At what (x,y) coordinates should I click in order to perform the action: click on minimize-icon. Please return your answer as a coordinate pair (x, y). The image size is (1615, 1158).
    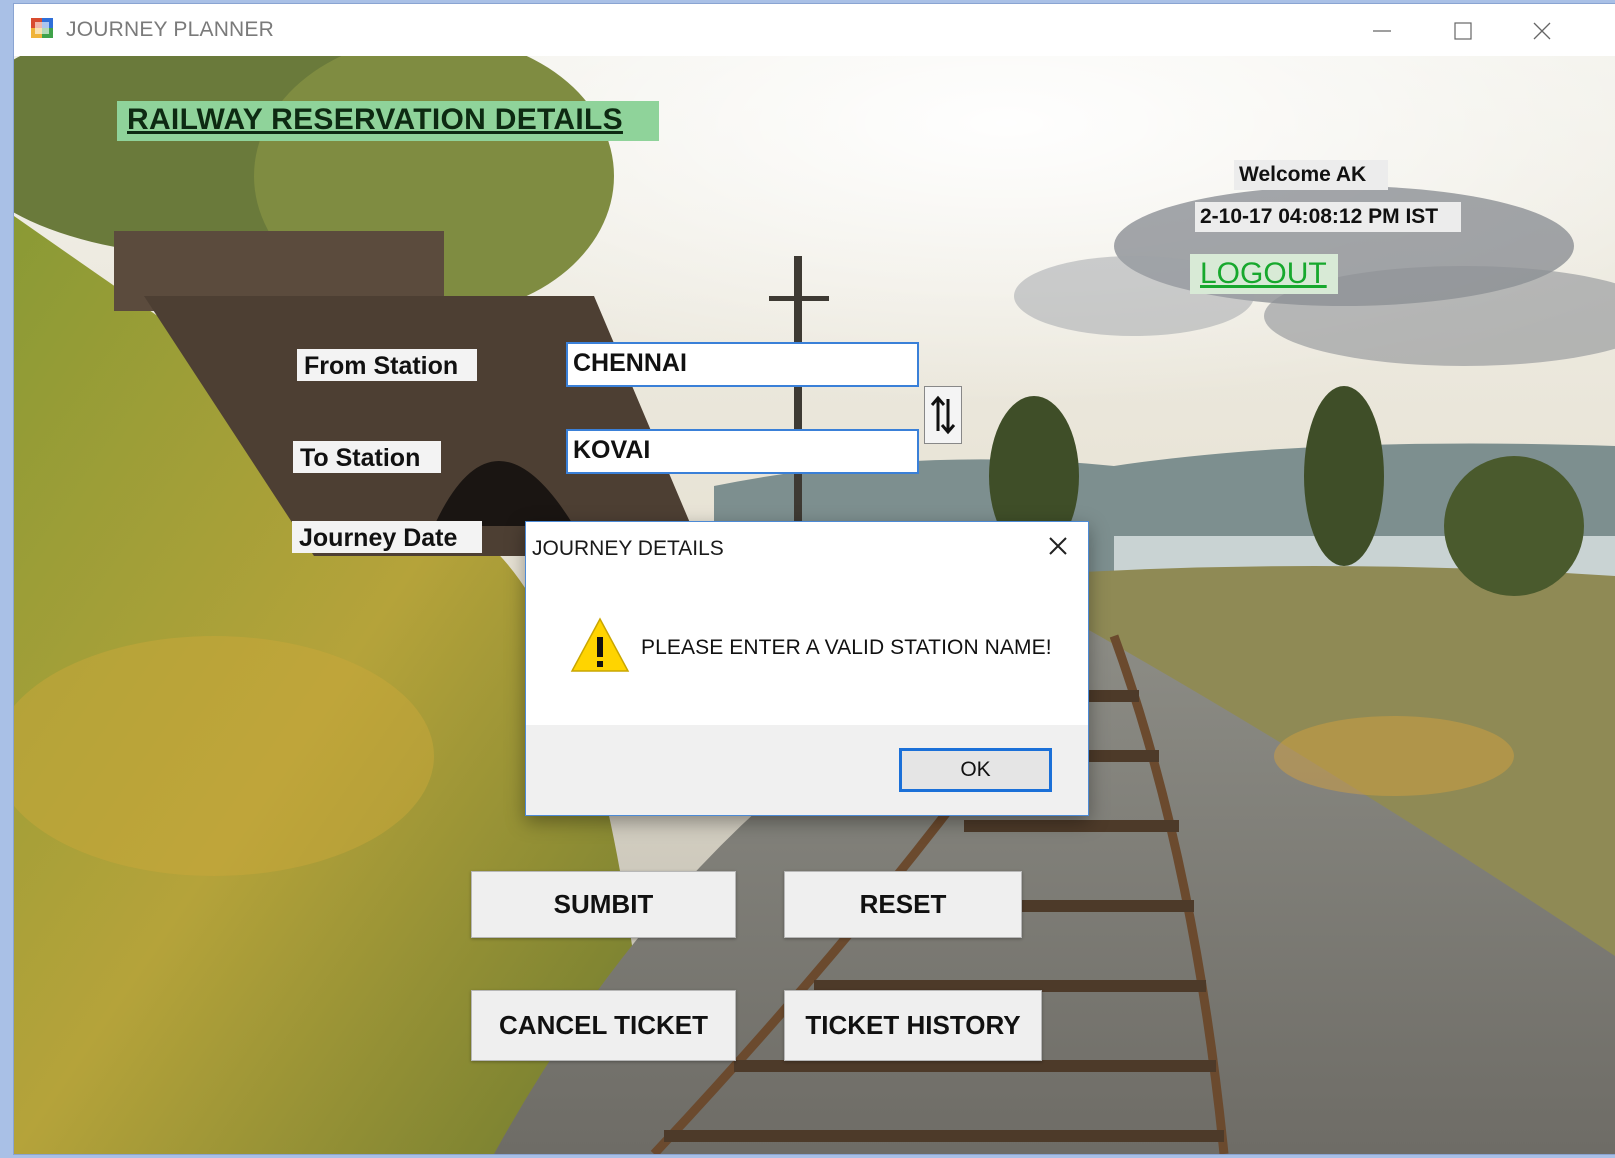
    Looking at the image, I should click on (1382, 31).